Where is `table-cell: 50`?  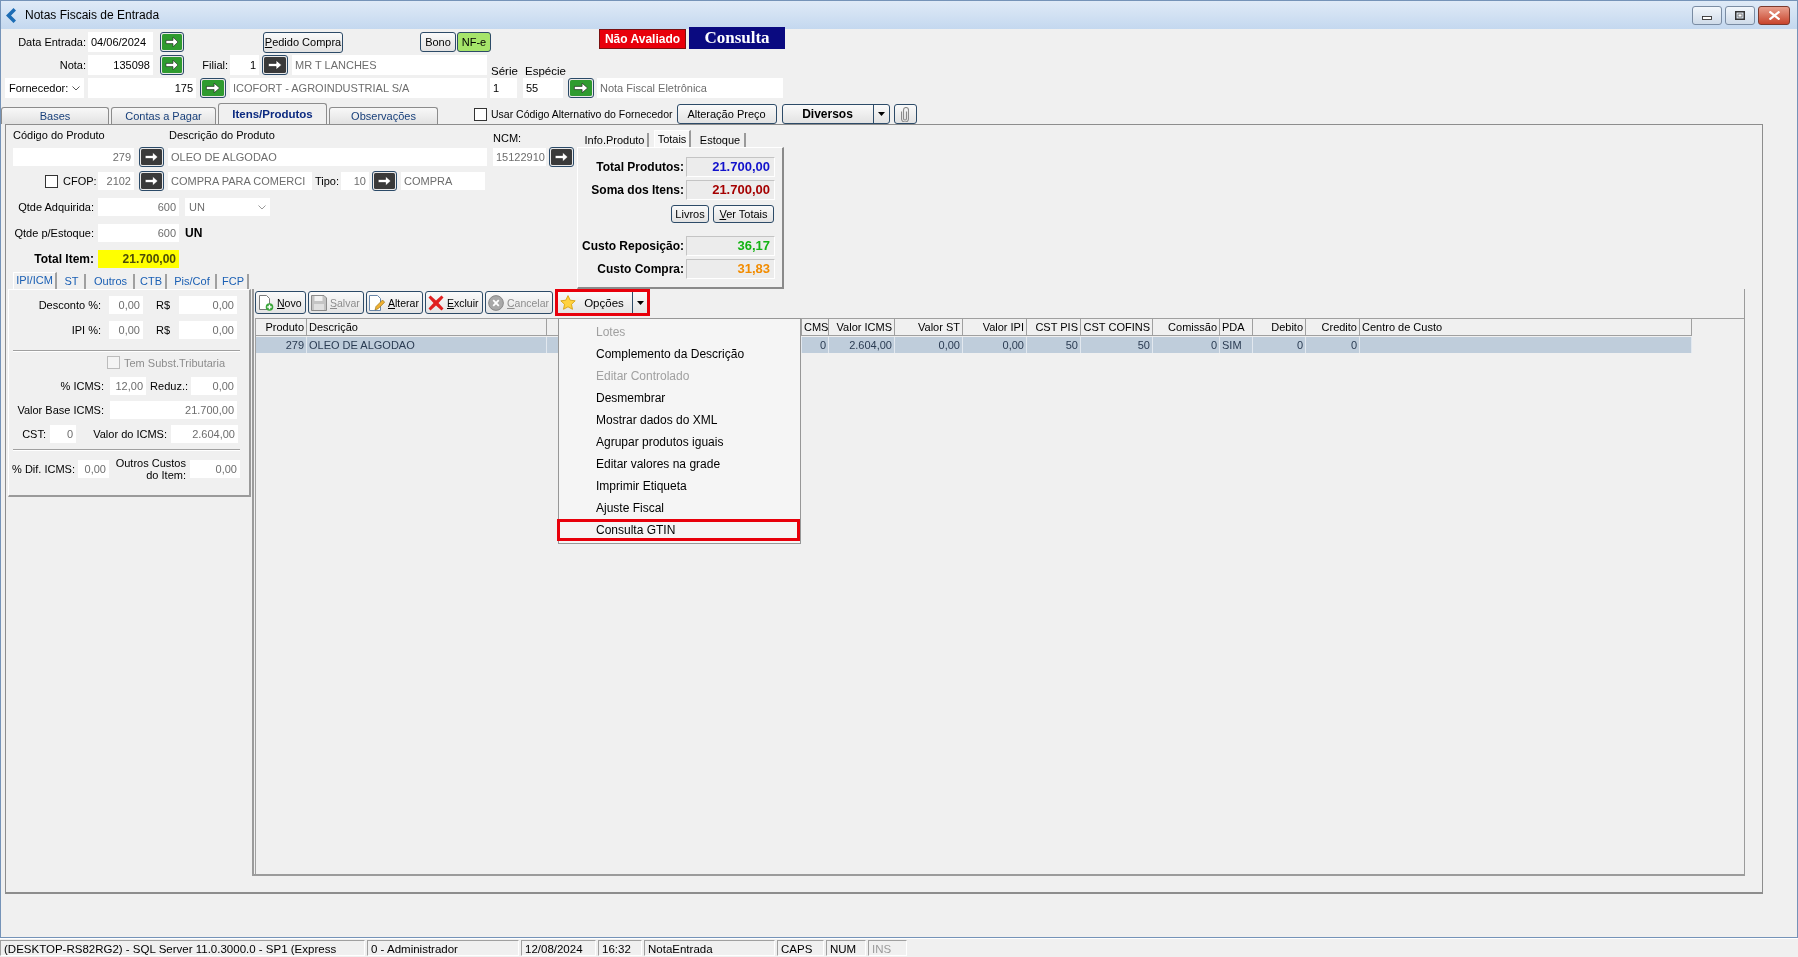
table-cell: 50 is located at coordinates (1117, 345).